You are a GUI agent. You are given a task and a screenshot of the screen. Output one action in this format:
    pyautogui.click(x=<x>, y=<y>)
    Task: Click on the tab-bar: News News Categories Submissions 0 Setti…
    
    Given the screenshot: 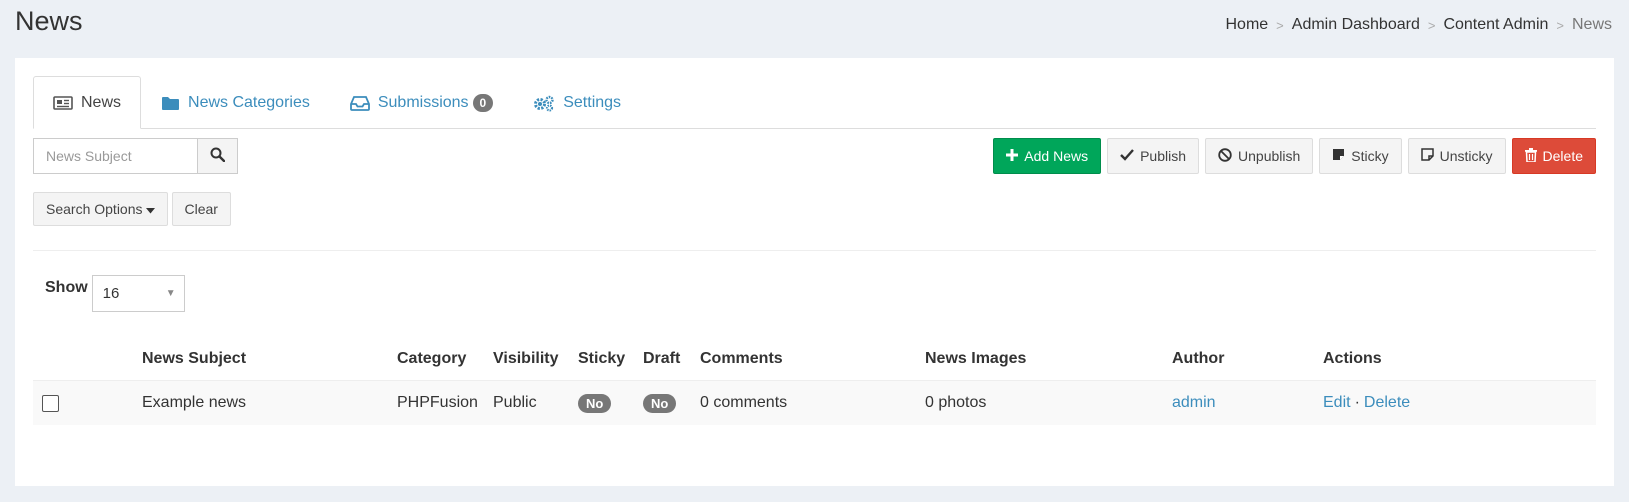 What is the action you would take?
    pyautogui.click(x=814, y=102)
    